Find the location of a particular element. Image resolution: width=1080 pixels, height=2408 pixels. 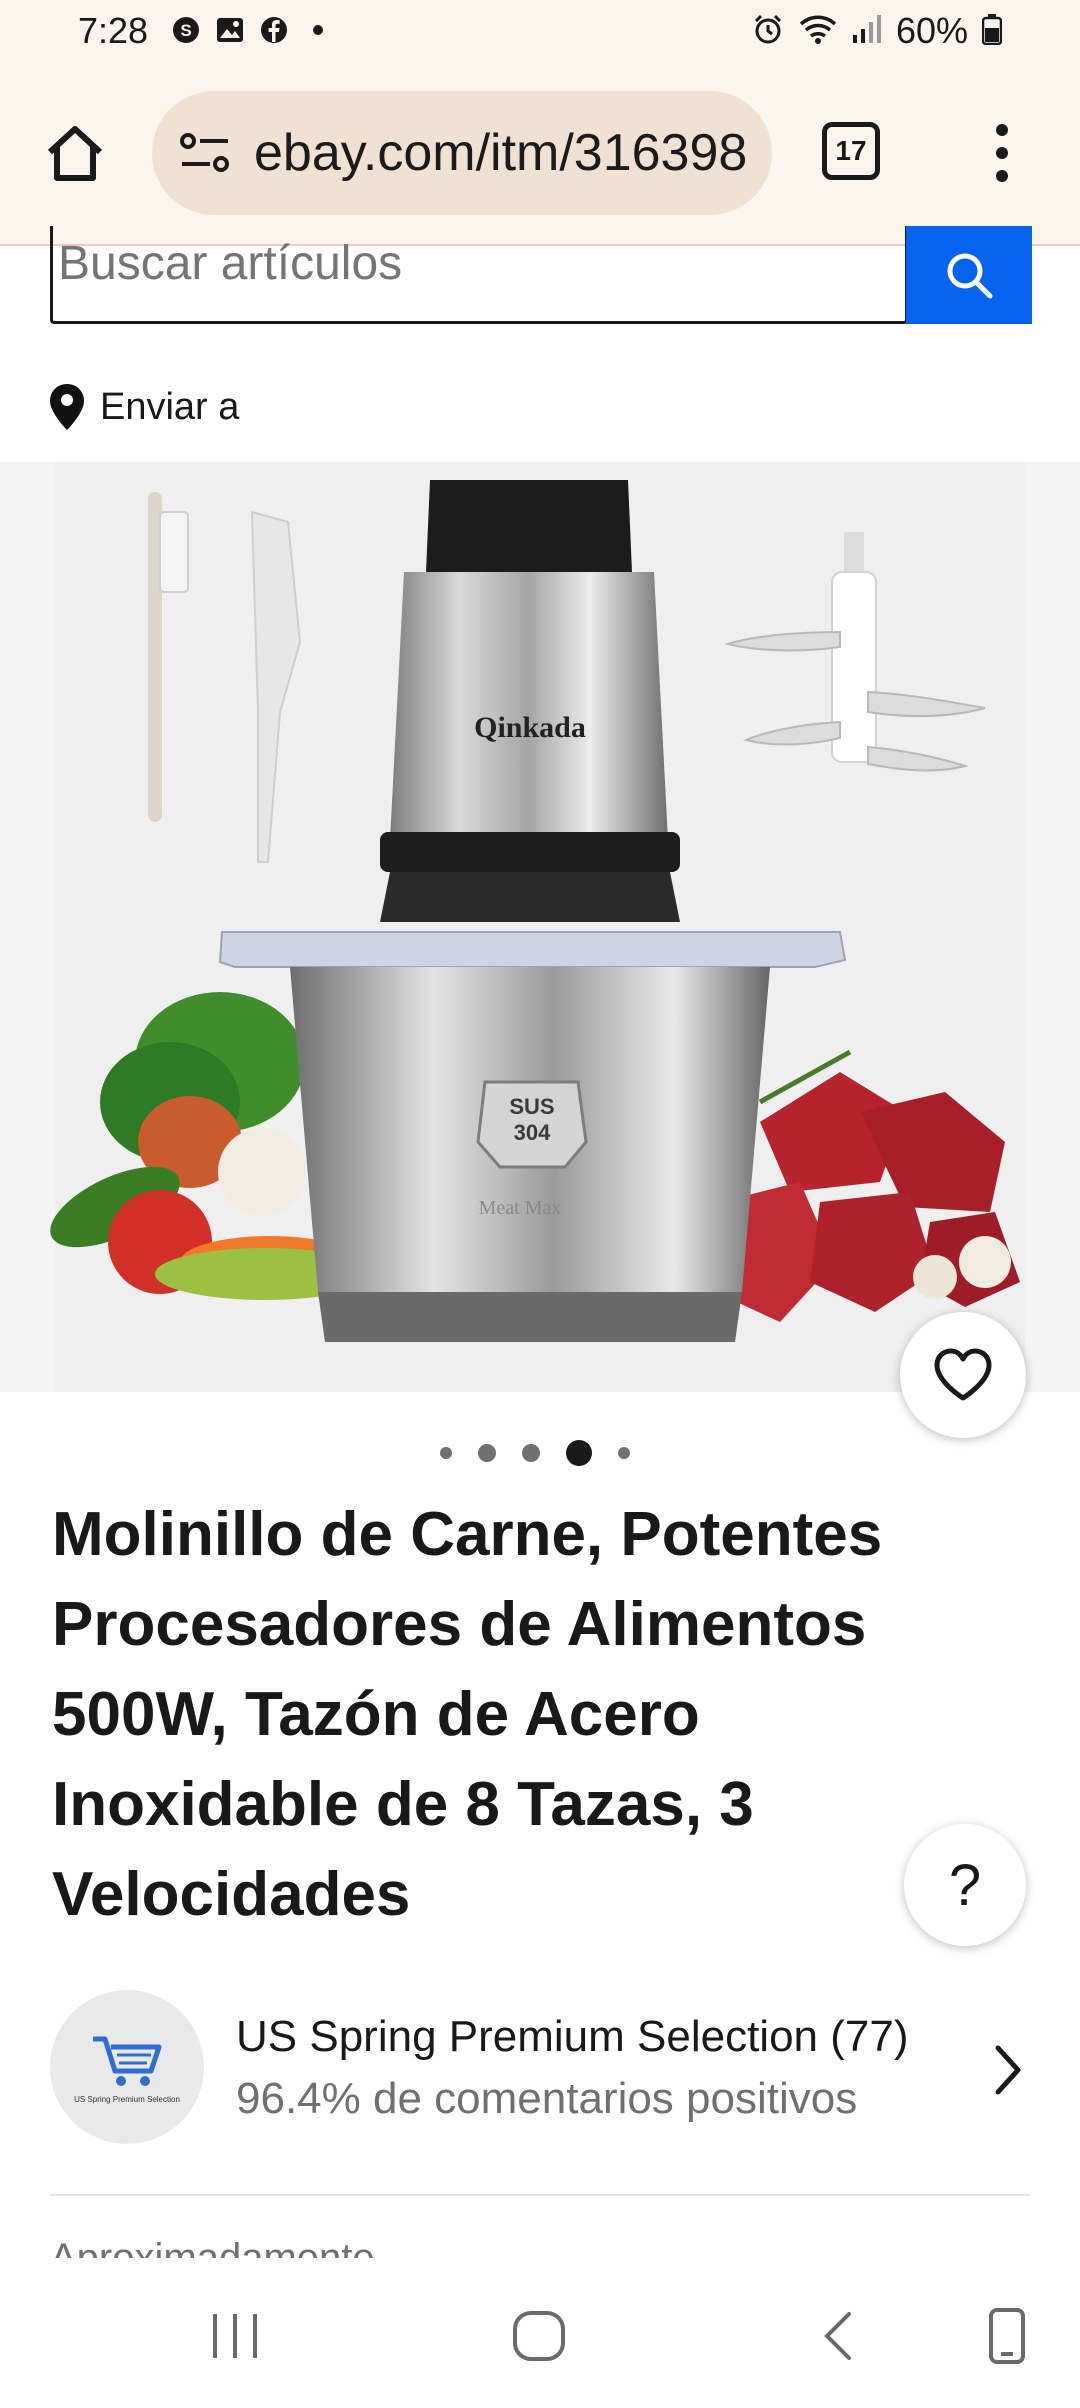

wifi-icon is located at coordinates (818, 31).